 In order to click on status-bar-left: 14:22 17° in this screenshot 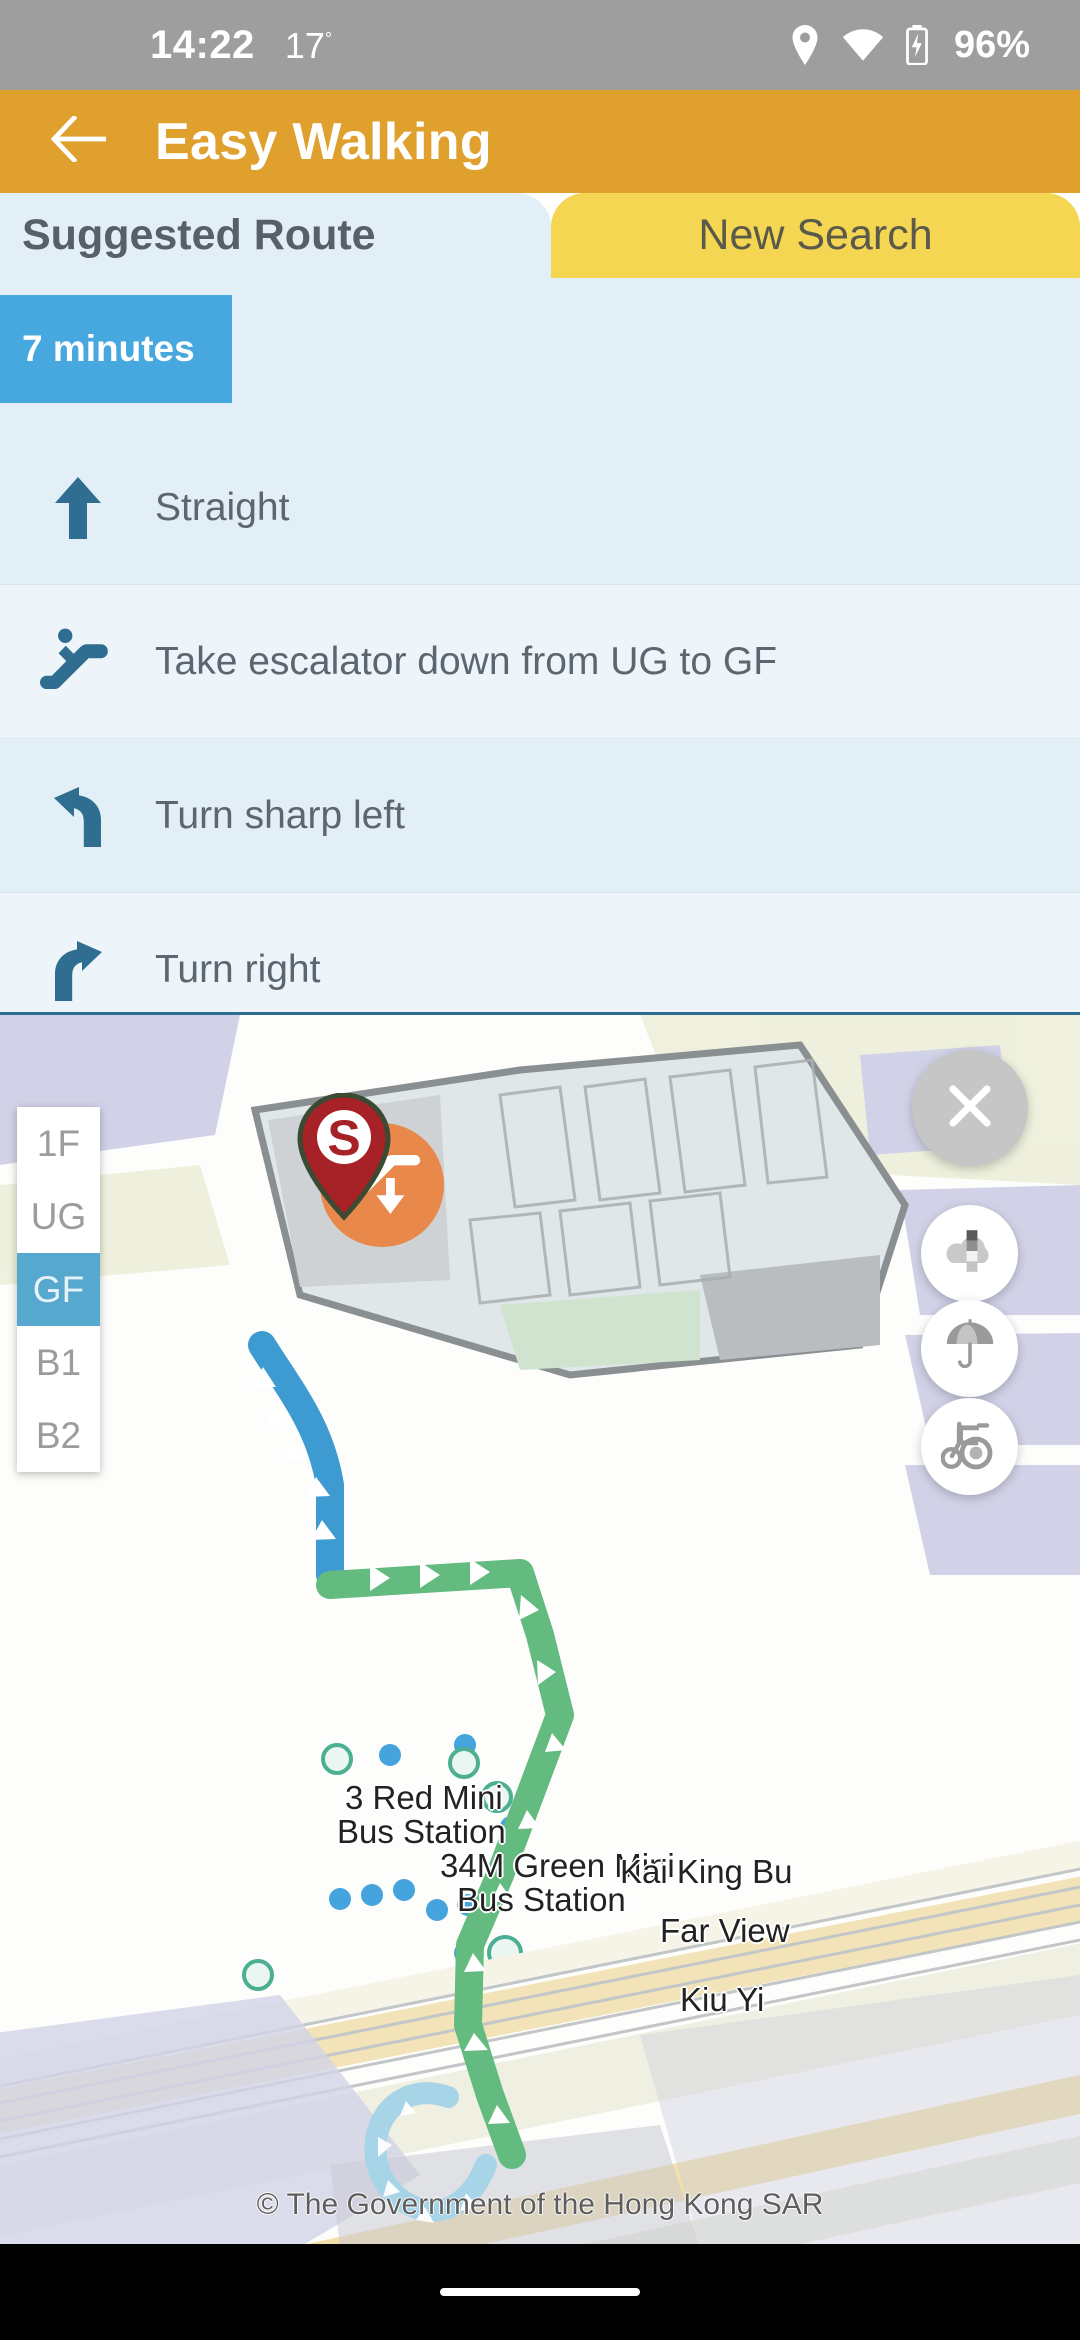, I will do `click(241, 45)`.